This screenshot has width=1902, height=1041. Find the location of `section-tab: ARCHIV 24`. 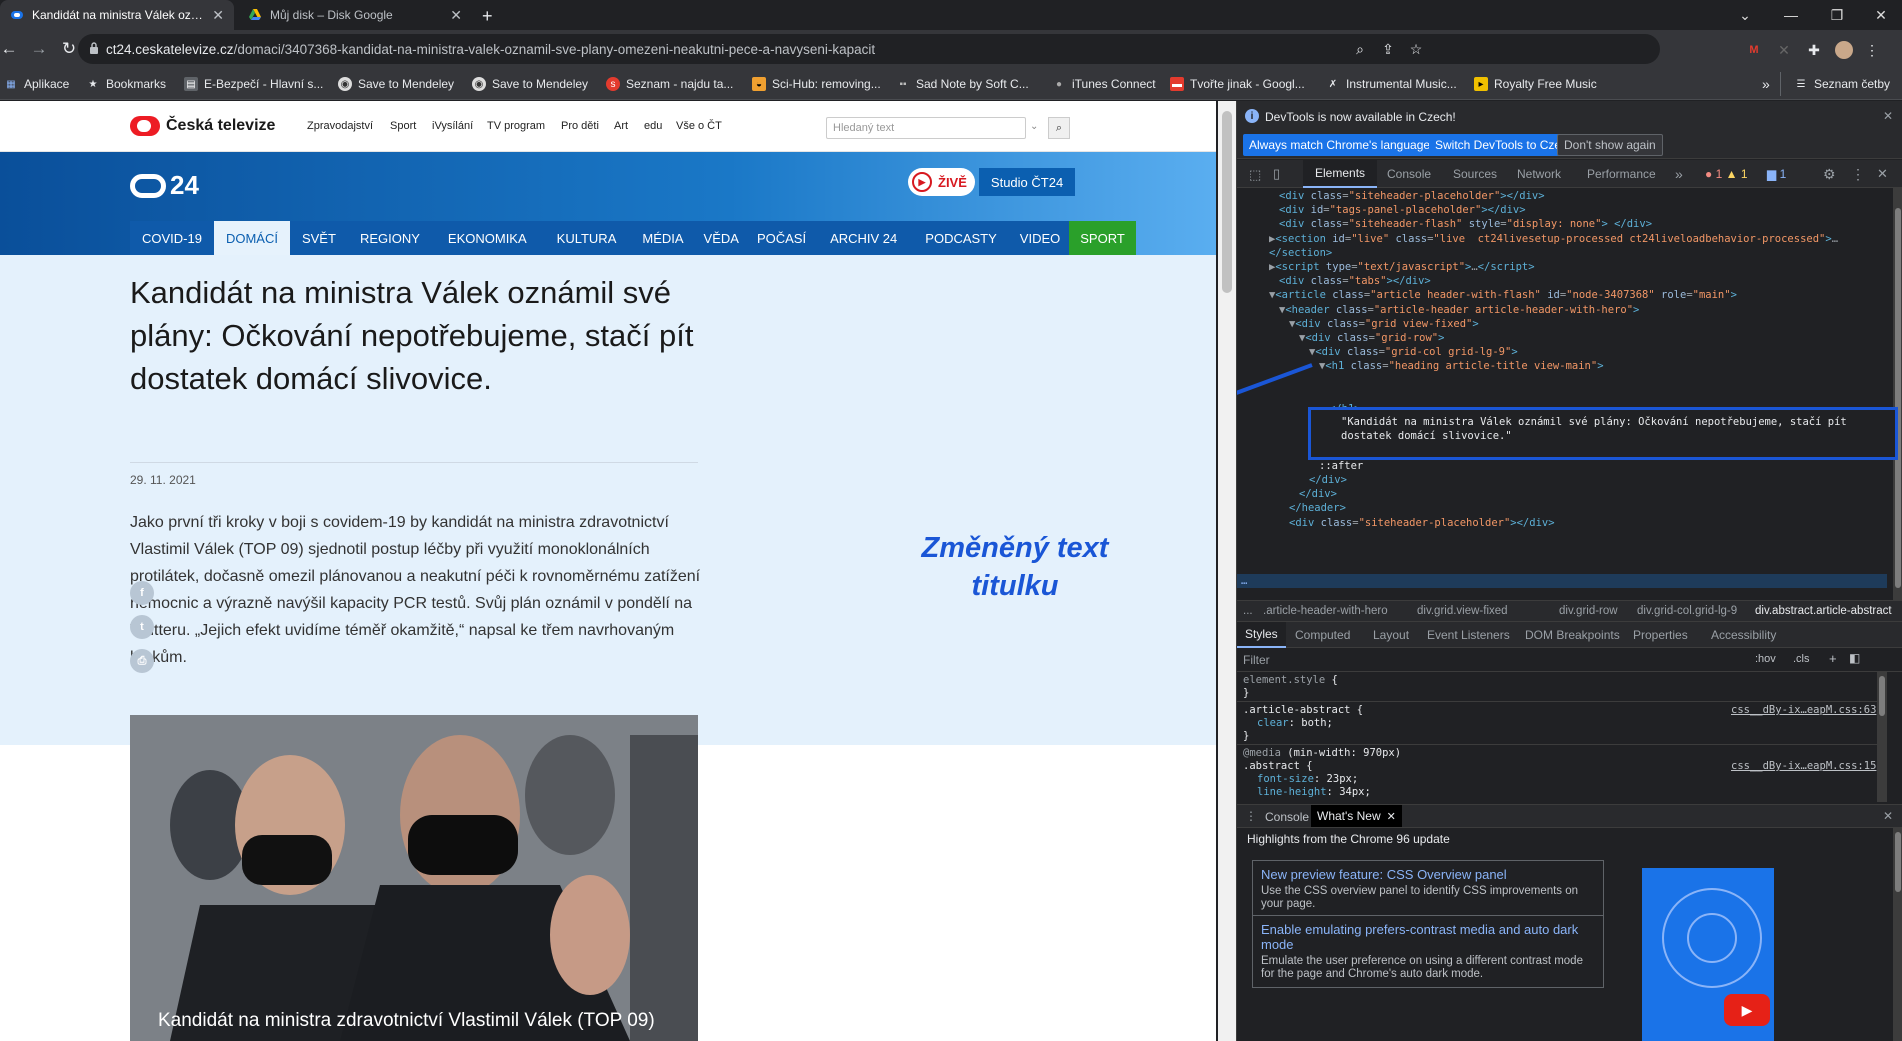

section-tab: ARCHIV 24 is located at coordinates (863, 238).